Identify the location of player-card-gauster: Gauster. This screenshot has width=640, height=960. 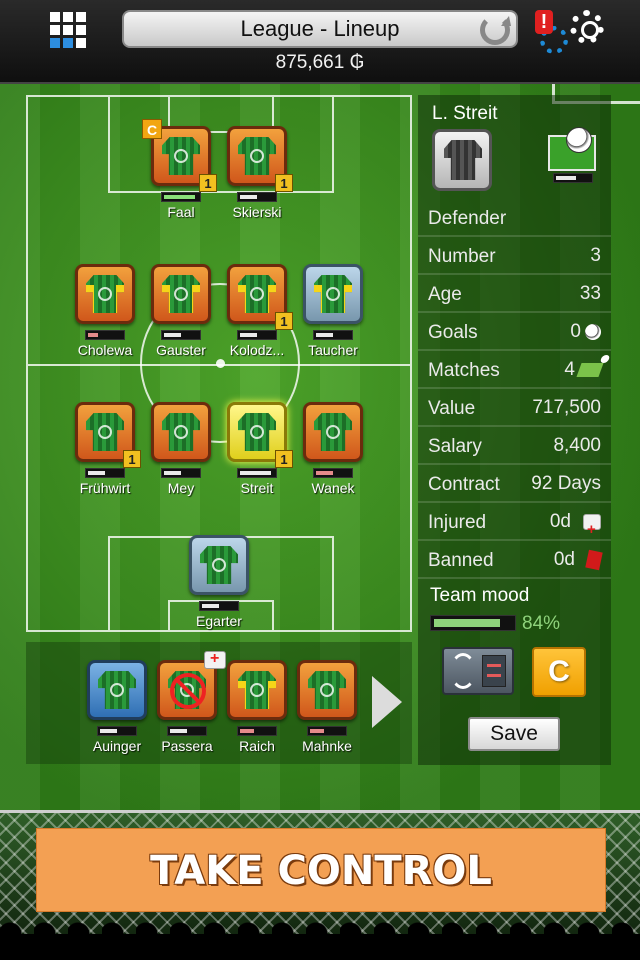
(181, 311).